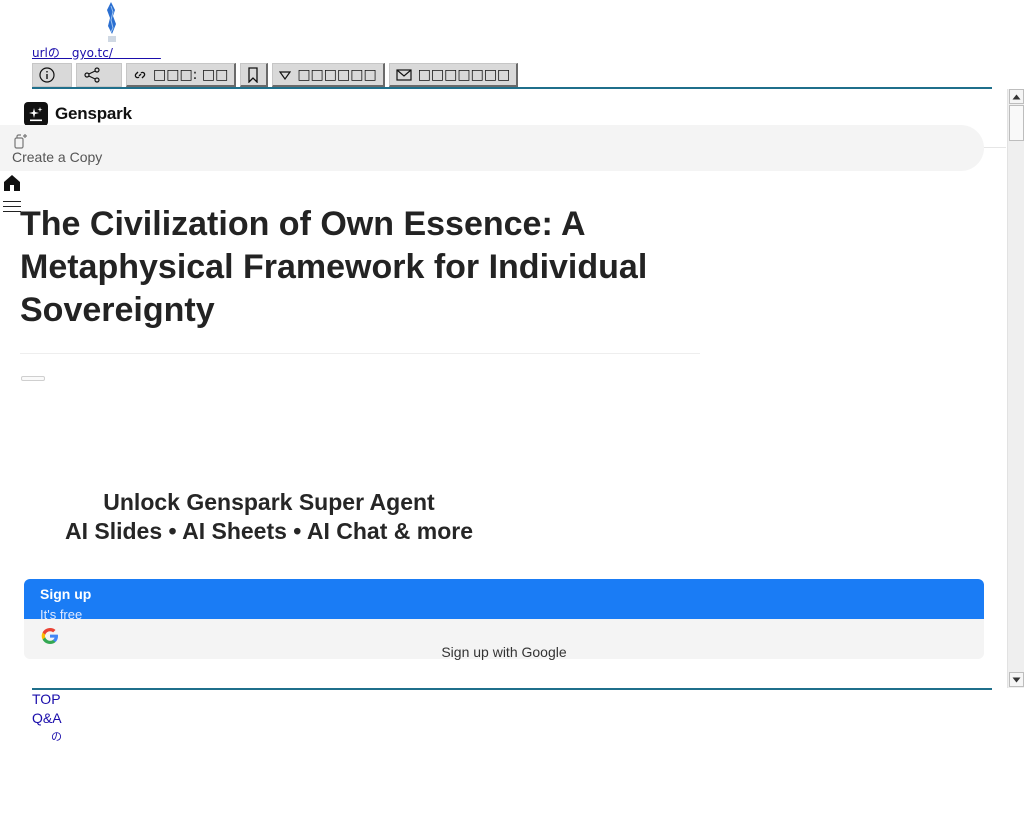  I want to click on host-toolbar: □□□: □□ □□□□□□ □□□□□□□, so click(275, 75).